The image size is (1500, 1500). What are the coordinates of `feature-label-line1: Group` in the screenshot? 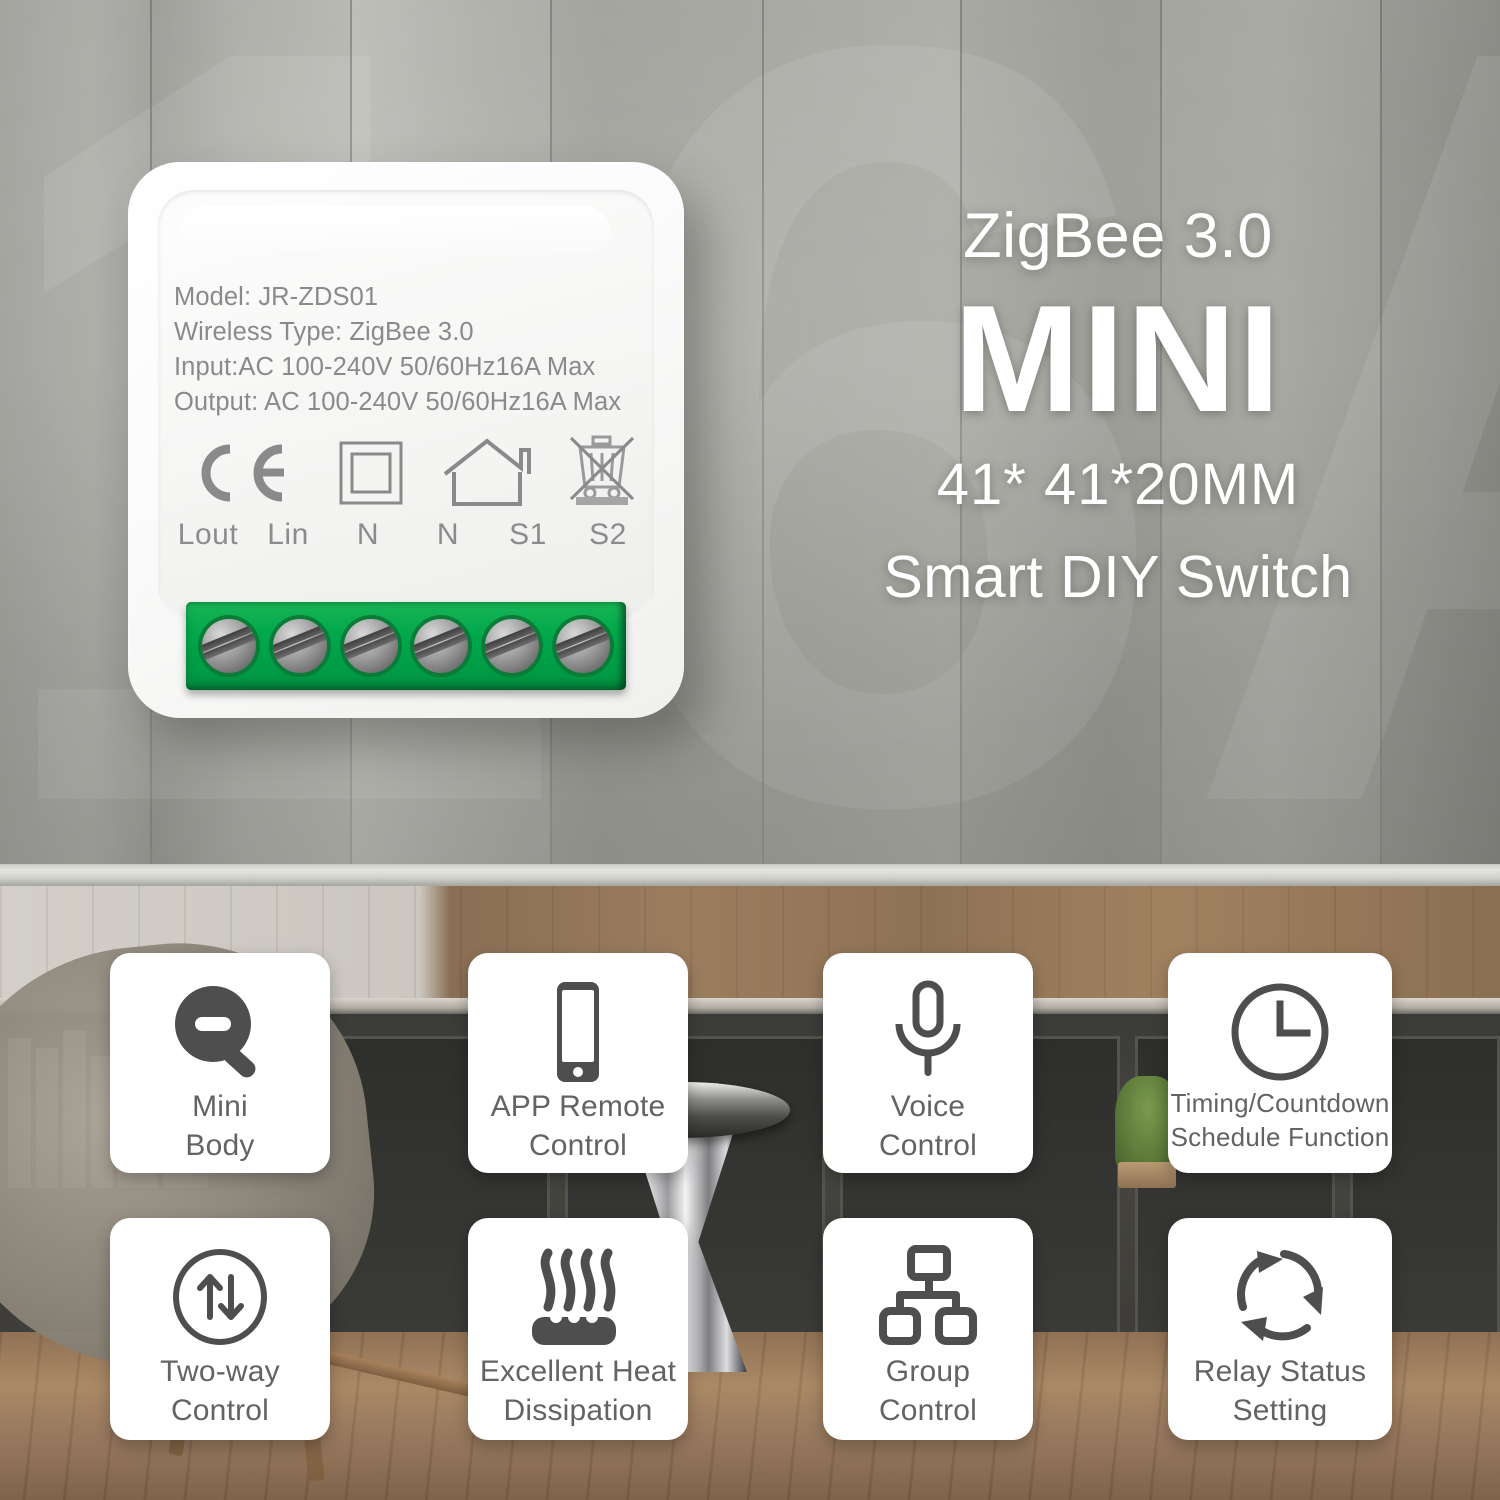 It's located at (928, 1371).